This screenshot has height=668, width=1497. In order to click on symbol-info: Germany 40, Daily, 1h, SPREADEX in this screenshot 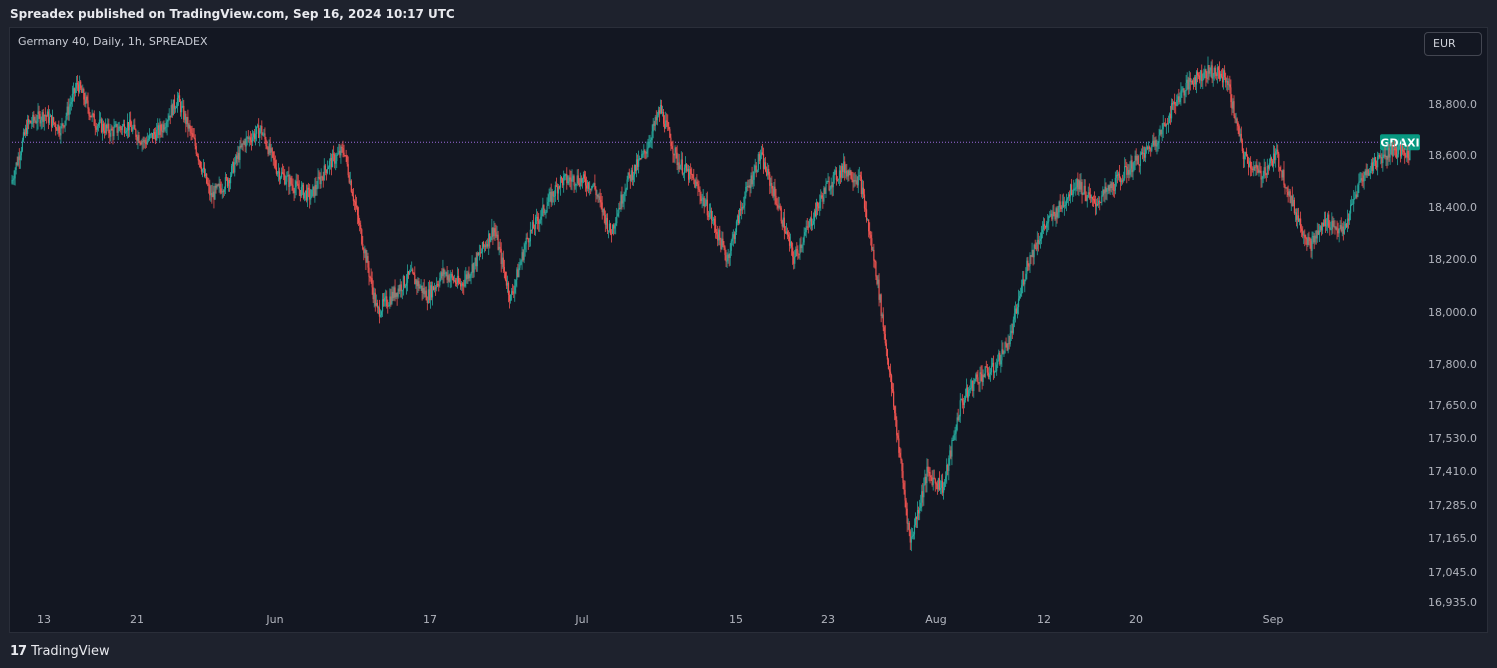, I will do `click(113, 41)`.